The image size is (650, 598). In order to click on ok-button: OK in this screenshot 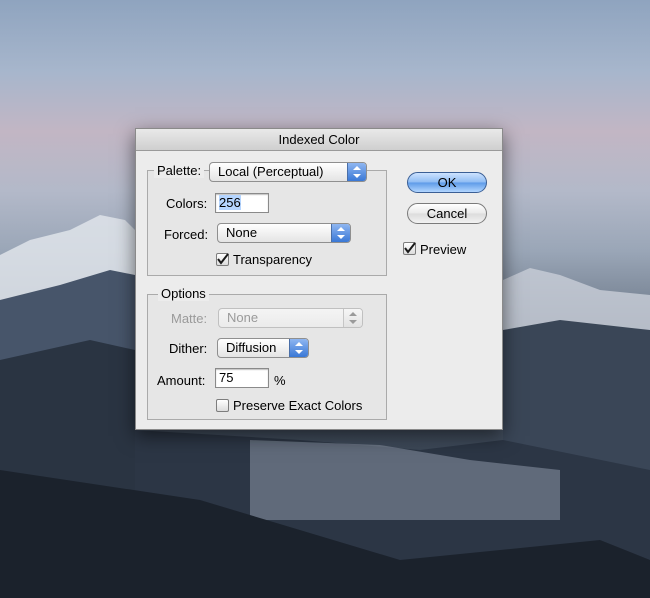, I will do `click(447, 182)`.